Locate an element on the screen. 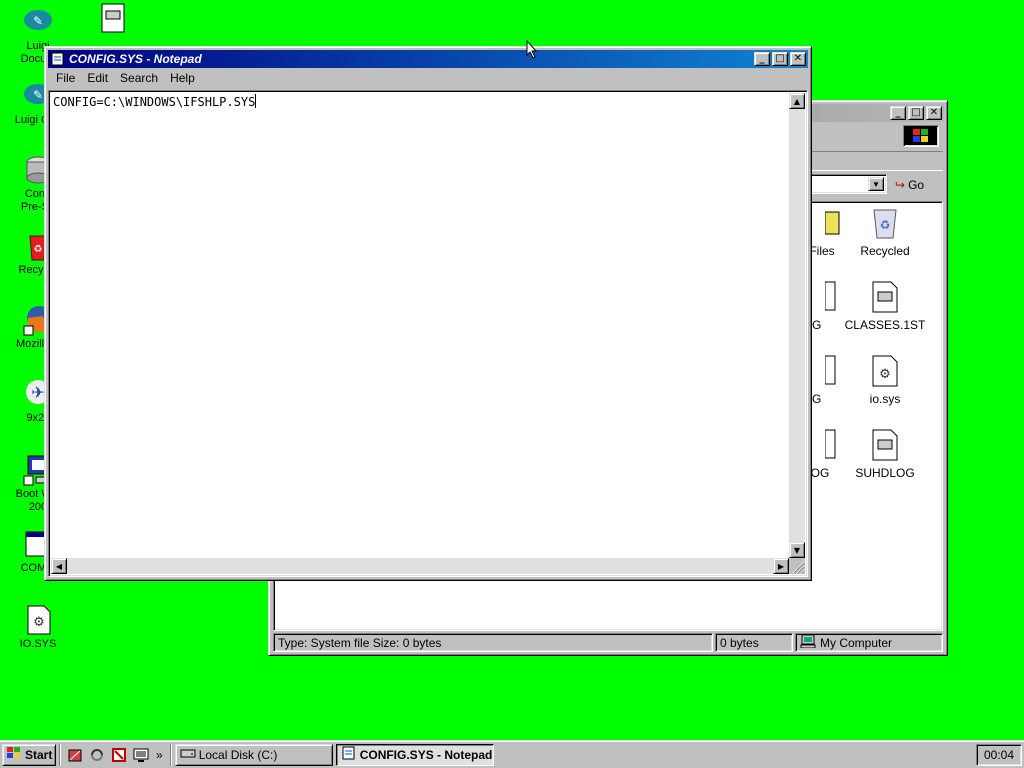 Image resolution: width=1024 pixels, height=768 pixels. horizontal-scrollbar: ◀ ▶ is located at coordinates (420, 566).